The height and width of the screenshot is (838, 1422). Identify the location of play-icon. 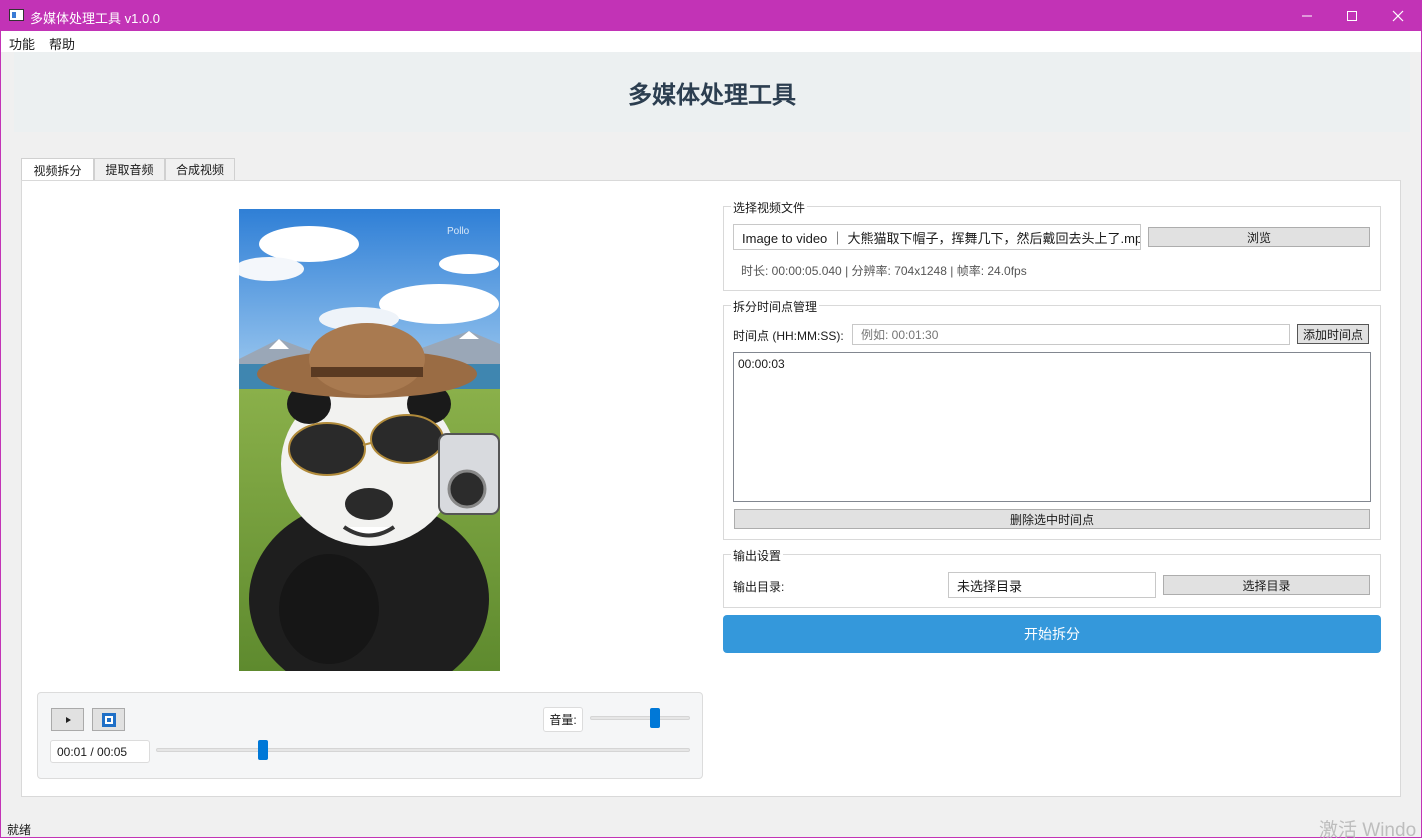
(68, 719).